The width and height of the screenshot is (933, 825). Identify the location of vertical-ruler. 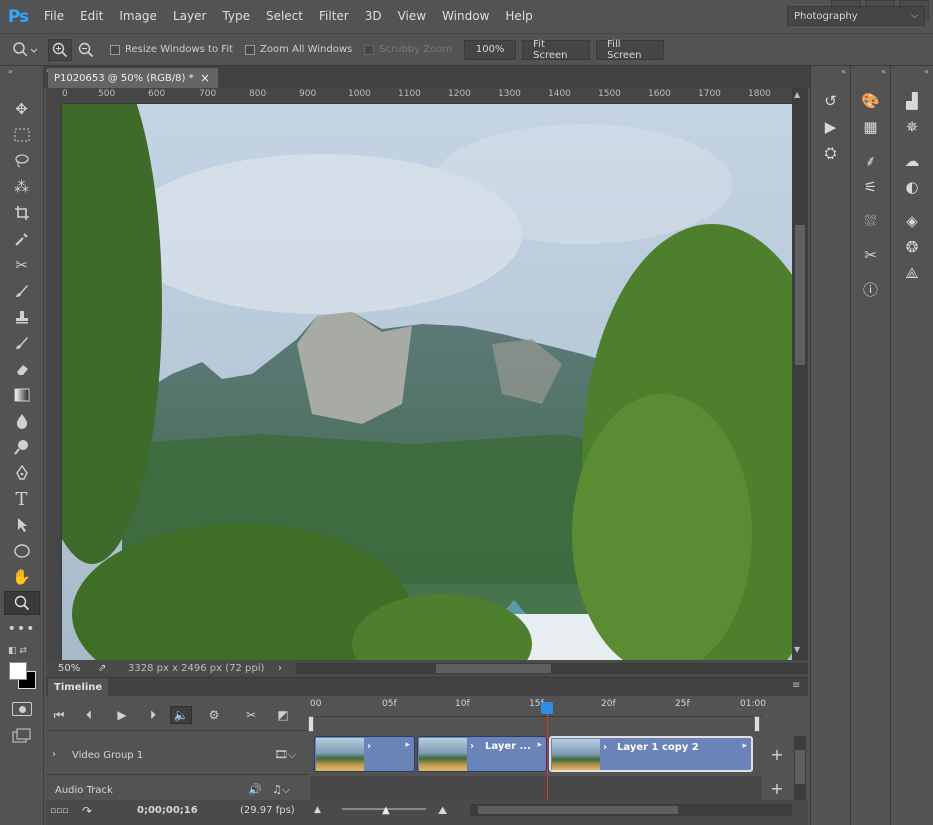
(54, 382).